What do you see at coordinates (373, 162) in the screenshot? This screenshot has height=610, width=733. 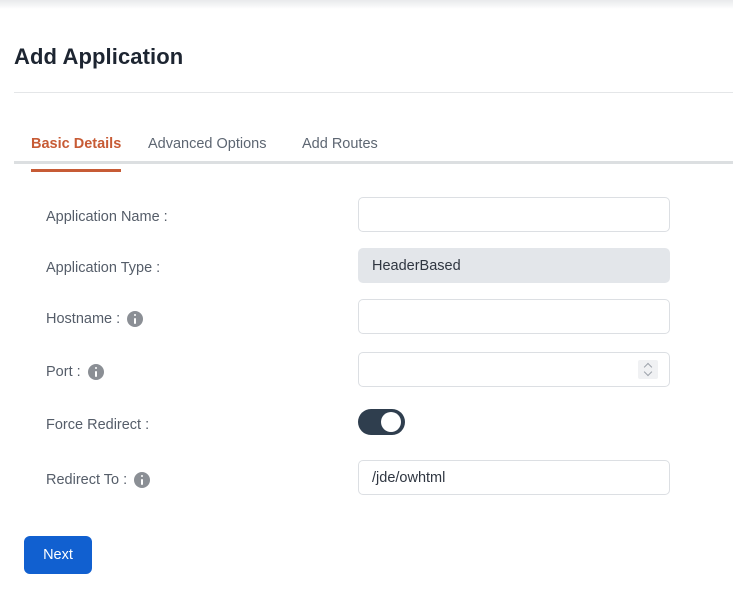 I see `tab-baseline` at bounding box center [373, 162].